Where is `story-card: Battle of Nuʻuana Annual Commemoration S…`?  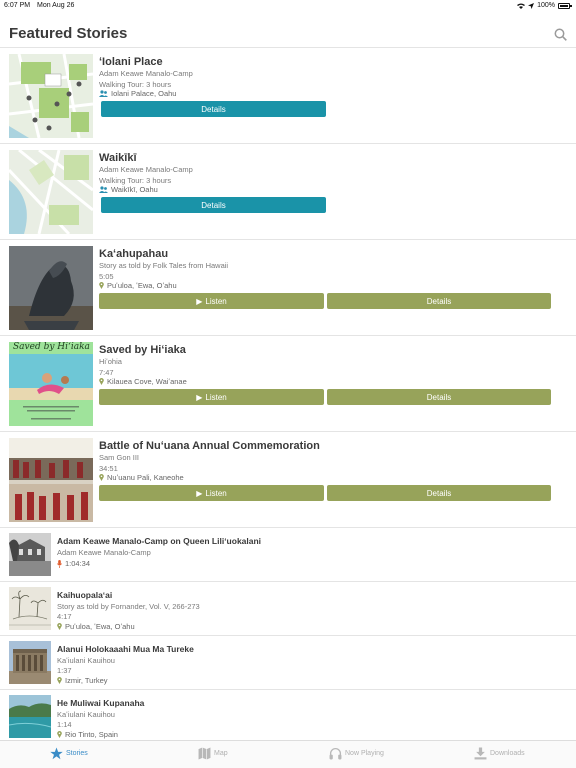 story-card: Battle of Nuʻuana Annual Commemoration S… is located at coordinates (288, 480).